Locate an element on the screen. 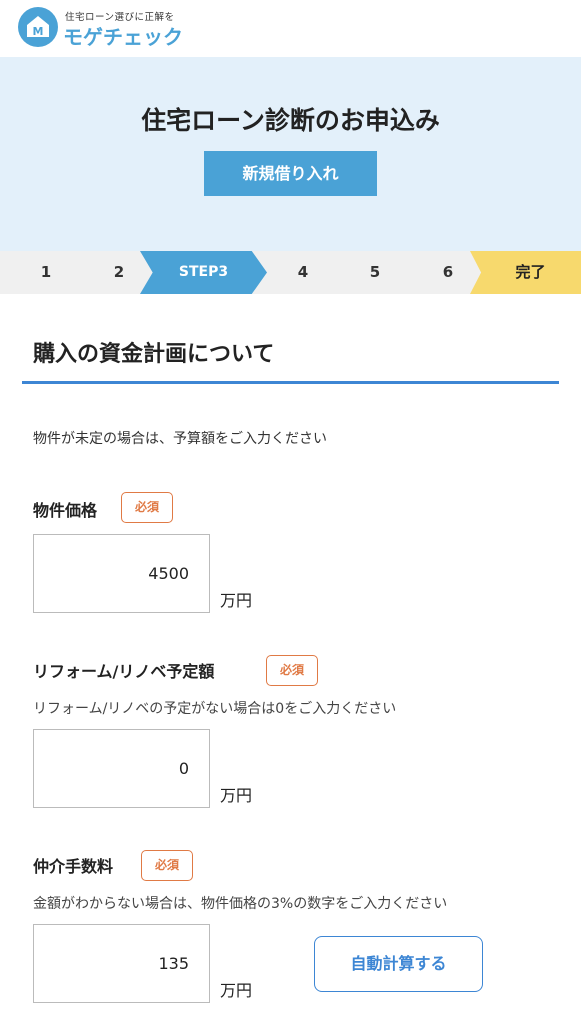 The height and width of the screenshot is (1024, 581). section-title: 購入の資金計画について is located at coordinates (154, 354).